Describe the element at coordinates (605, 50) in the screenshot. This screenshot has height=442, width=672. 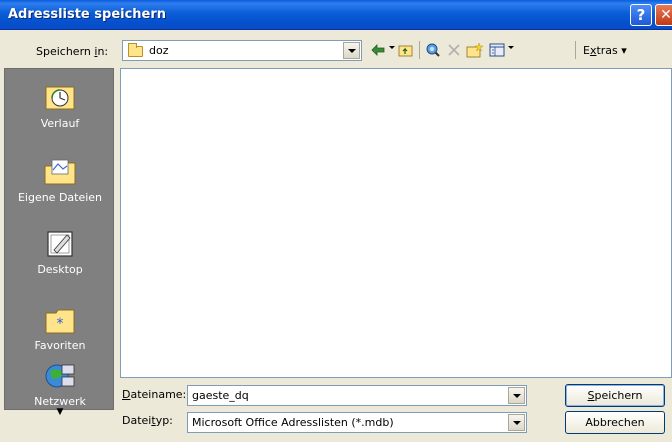
I see `extras-menu: Extras ▾` at that location.